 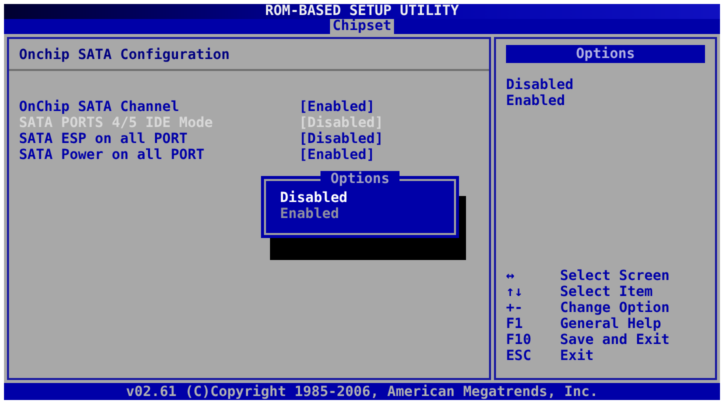 What do you see at coordinates (611, 324) in the screenshot?
I see `key-description: General Help` at bounding box center [611, 324].